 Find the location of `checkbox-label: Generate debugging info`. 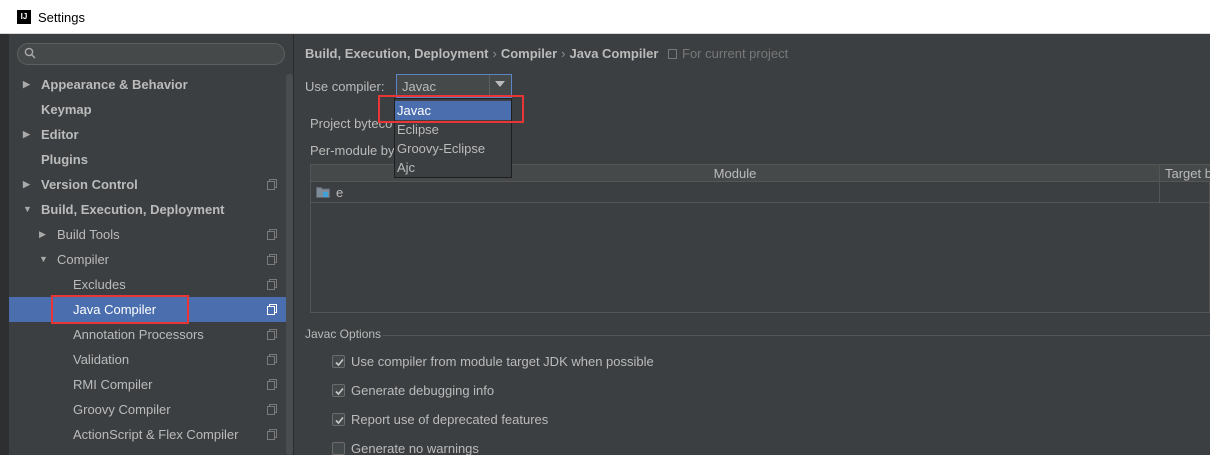

checkbox-label: Generate debugging info is located at coordinates (423, 390).